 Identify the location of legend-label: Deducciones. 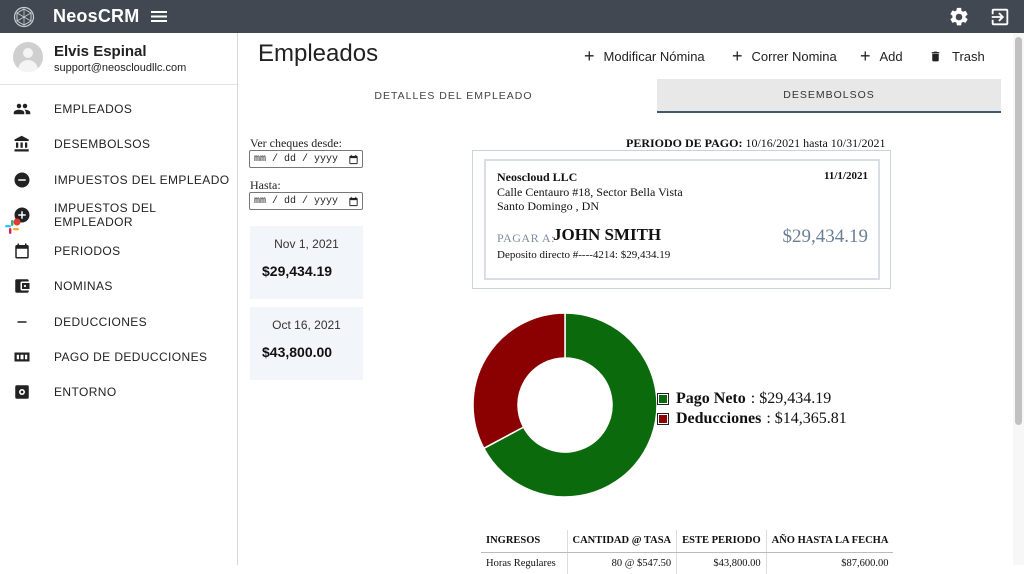
(719, 418).